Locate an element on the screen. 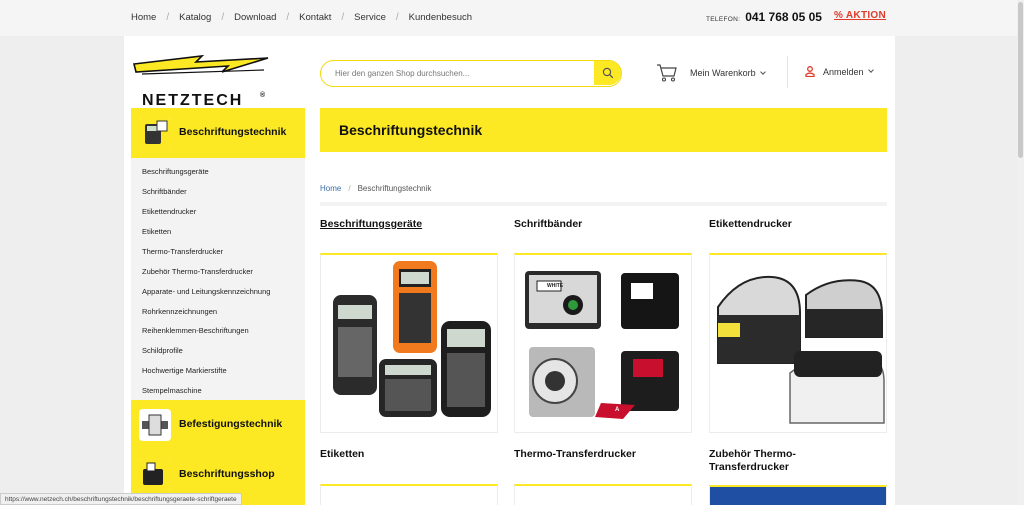 This screenshot has height=505, width=1024. phone-contact: TELEFON: 041 768 05 05 is located at coordinates (764, 17).